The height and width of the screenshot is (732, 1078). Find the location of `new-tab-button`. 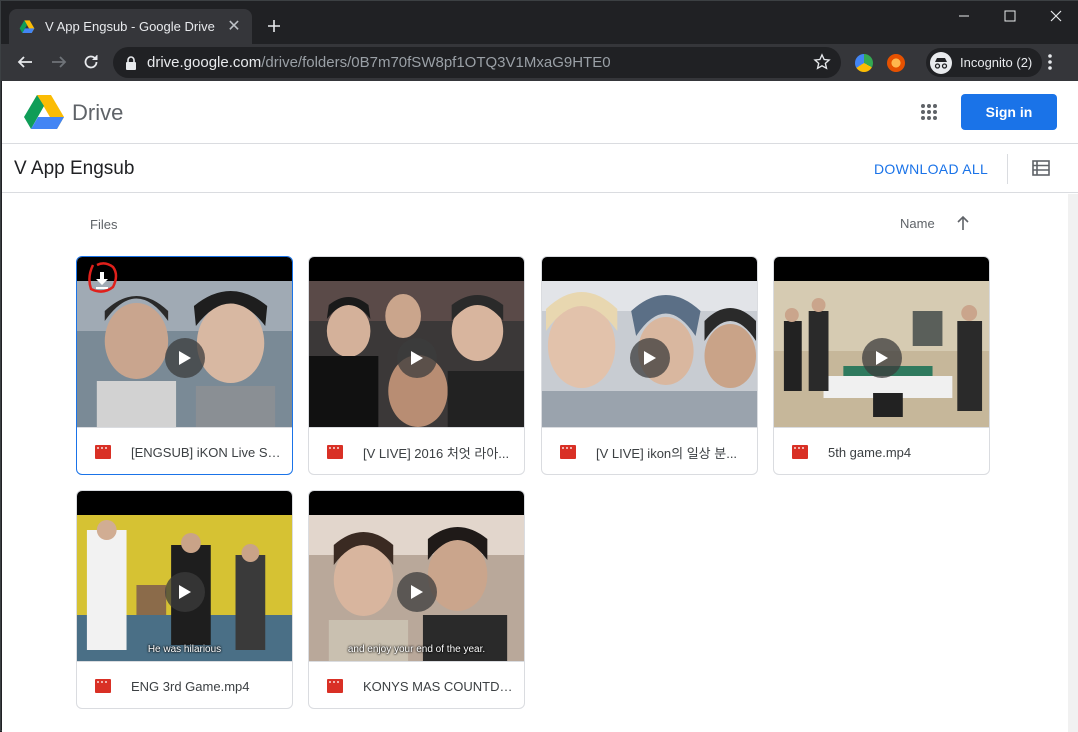

new-tab-button is located at coordinates (274, 26).